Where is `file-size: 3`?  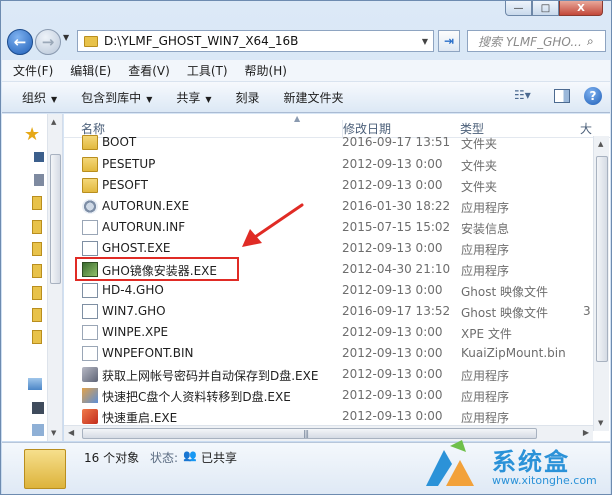 file-size: 3 is located at coordinates (587, 311).